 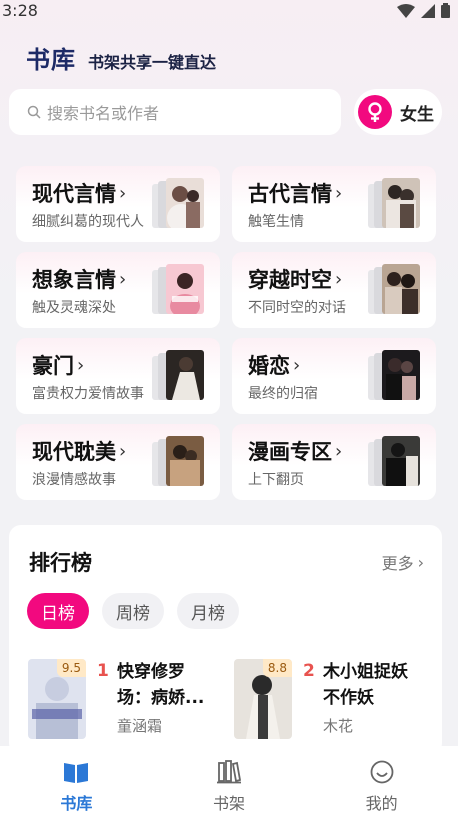 I want to click on tab-monthly: 月榜, so click(x=208, y=611).